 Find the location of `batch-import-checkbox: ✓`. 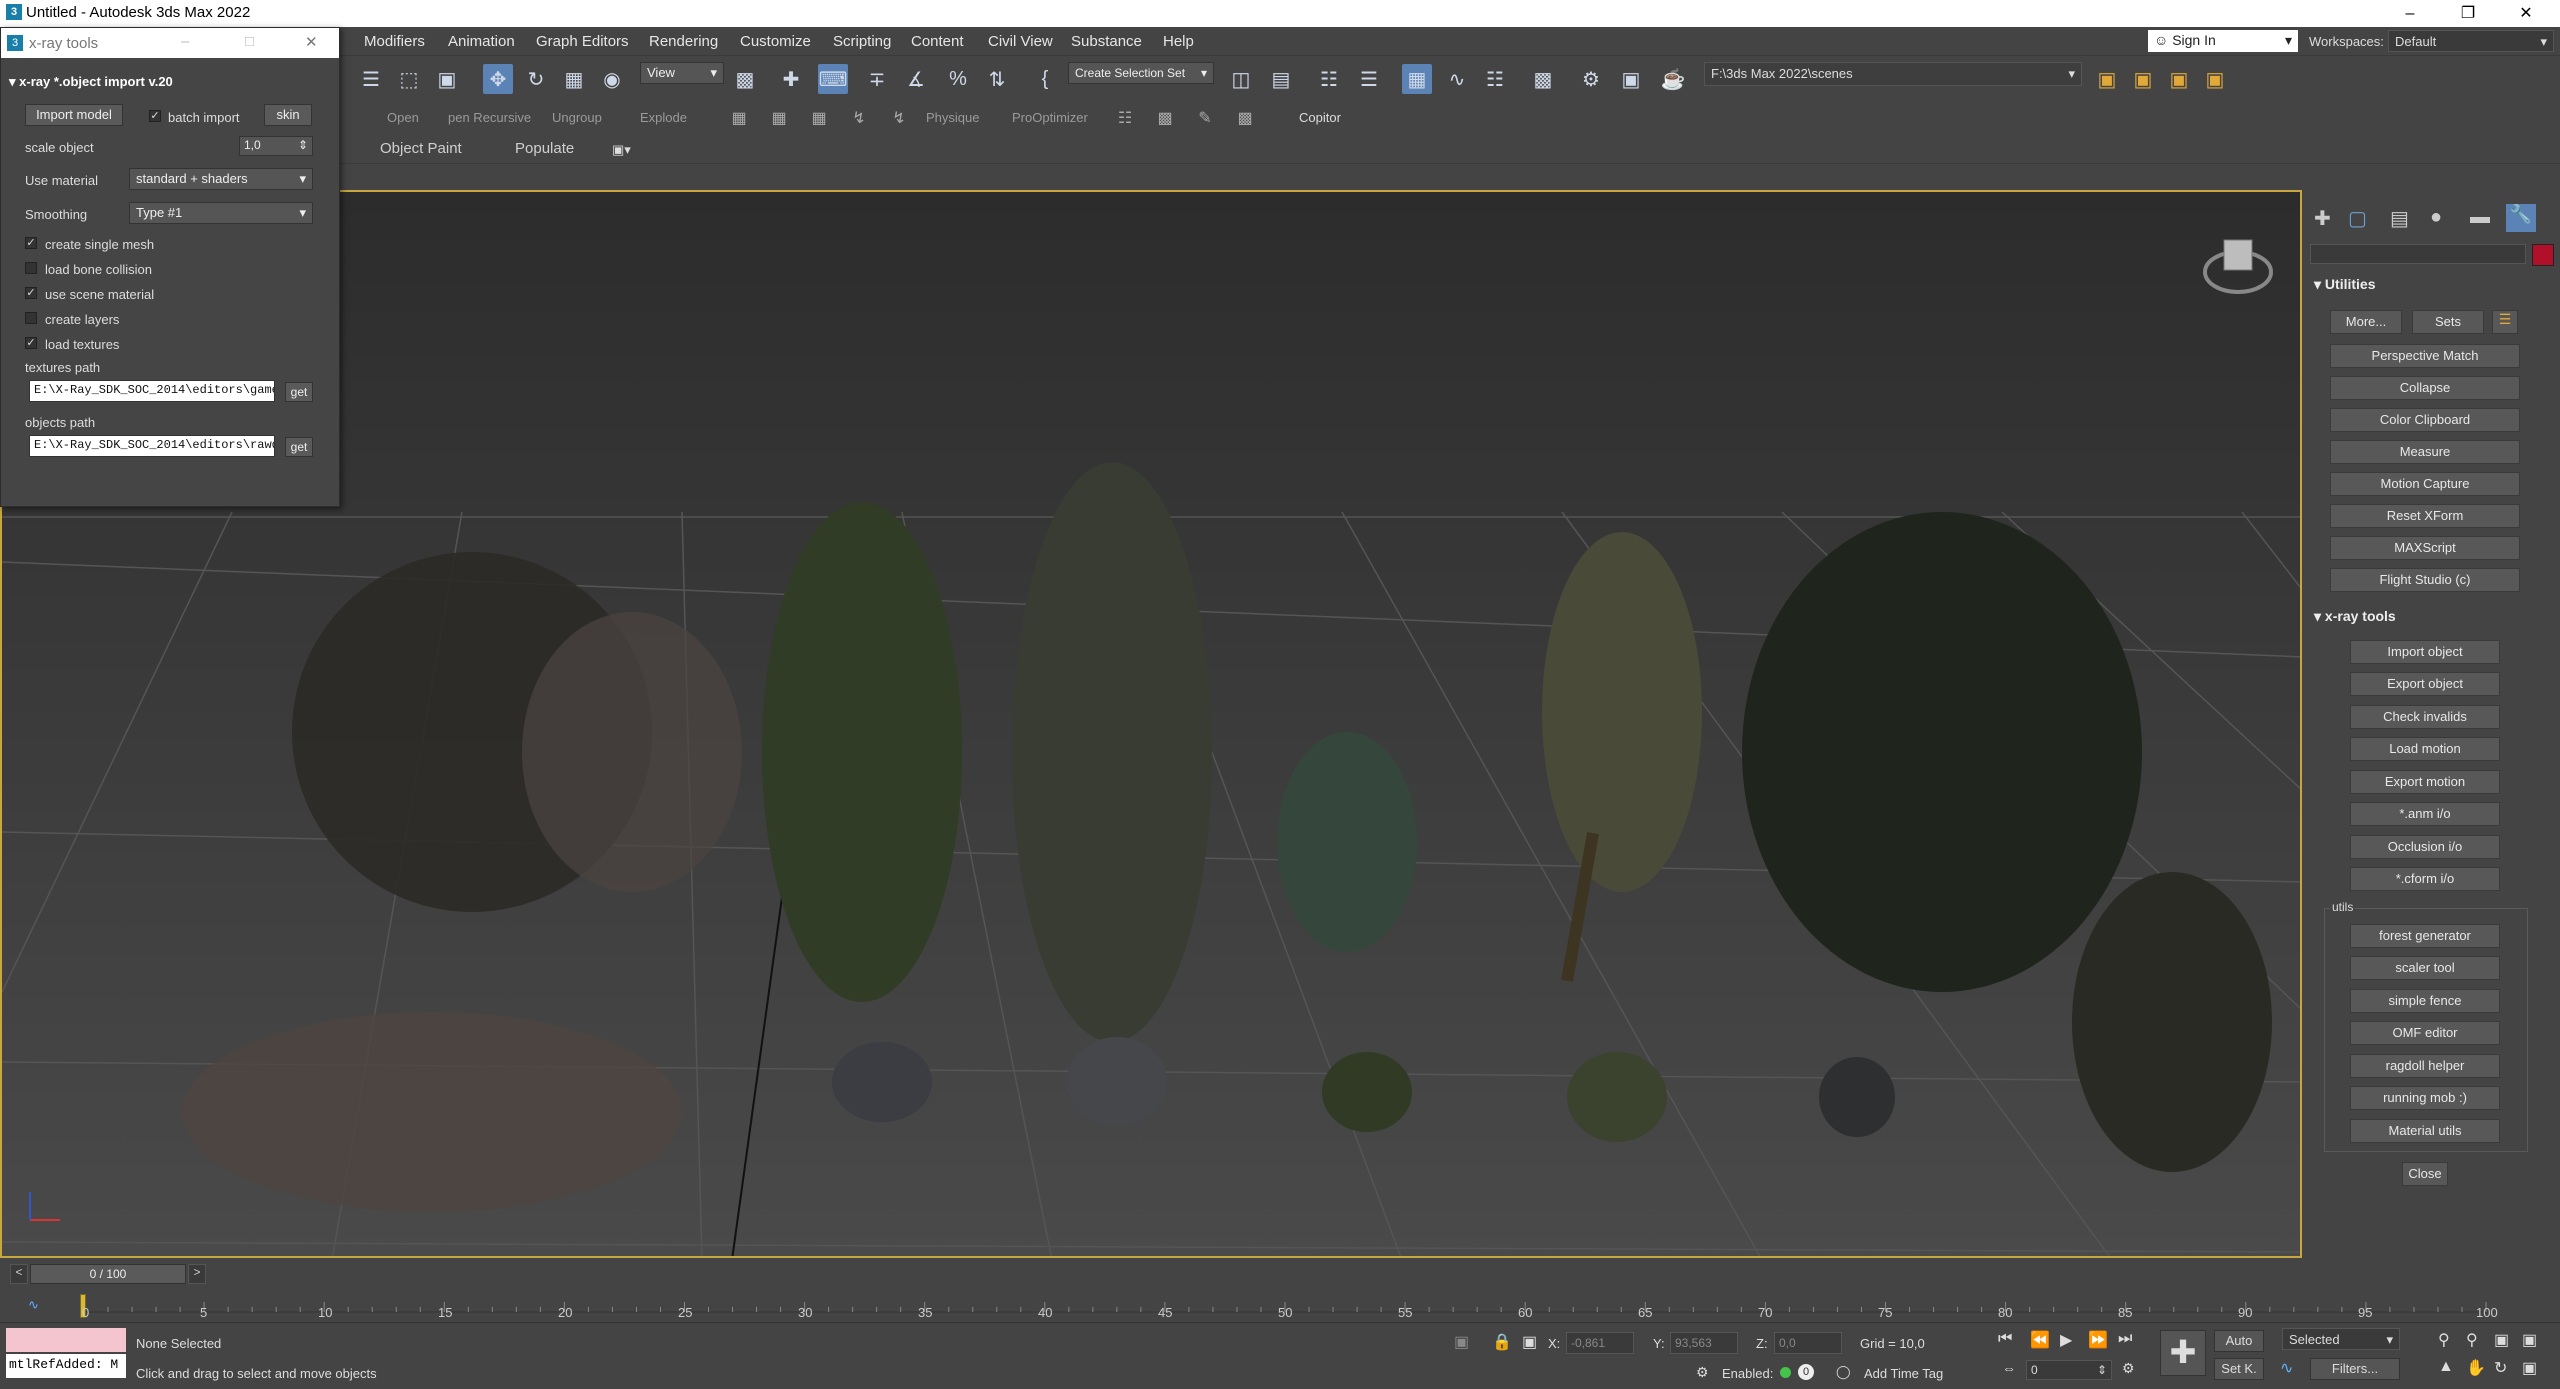

batch-import-checkbox: ✓ is located at coordinates (155, 116).